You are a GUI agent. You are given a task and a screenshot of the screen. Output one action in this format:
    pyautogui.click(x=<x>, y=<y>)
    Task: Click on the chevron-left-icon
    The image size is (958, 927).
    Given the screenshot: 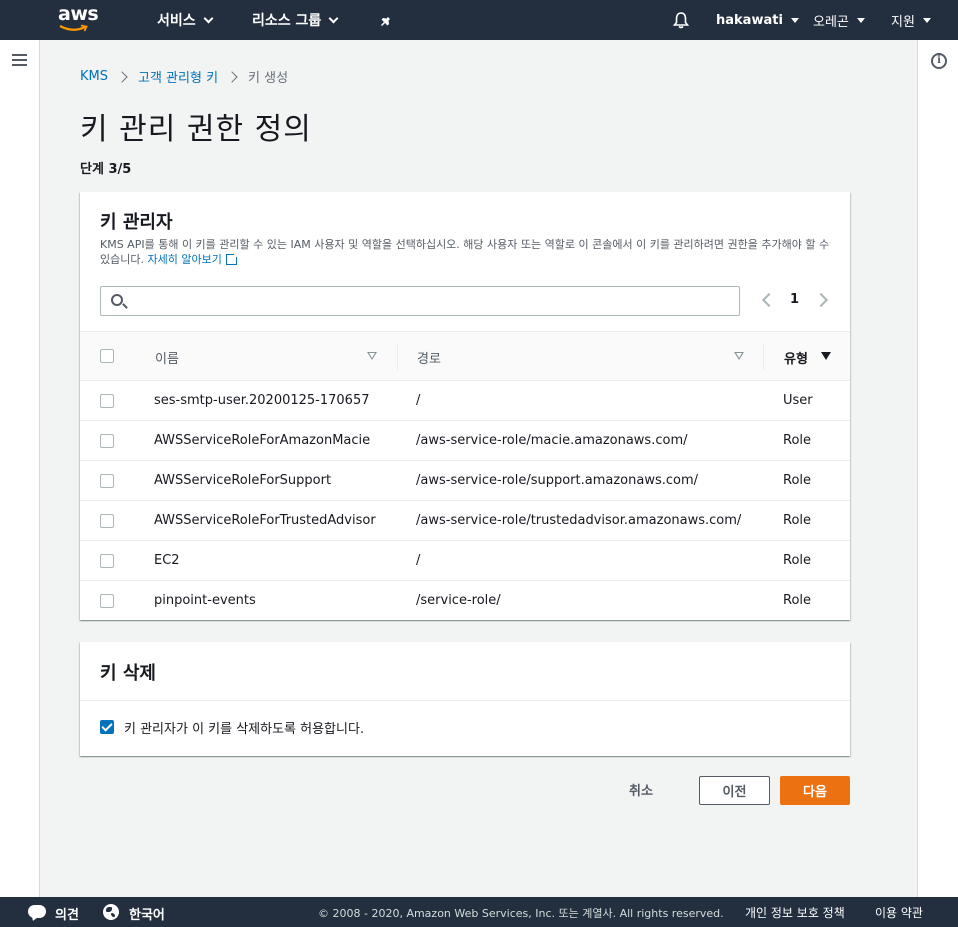 What is the action you would take?
    pyautogui.click(x=769, y=300)
    